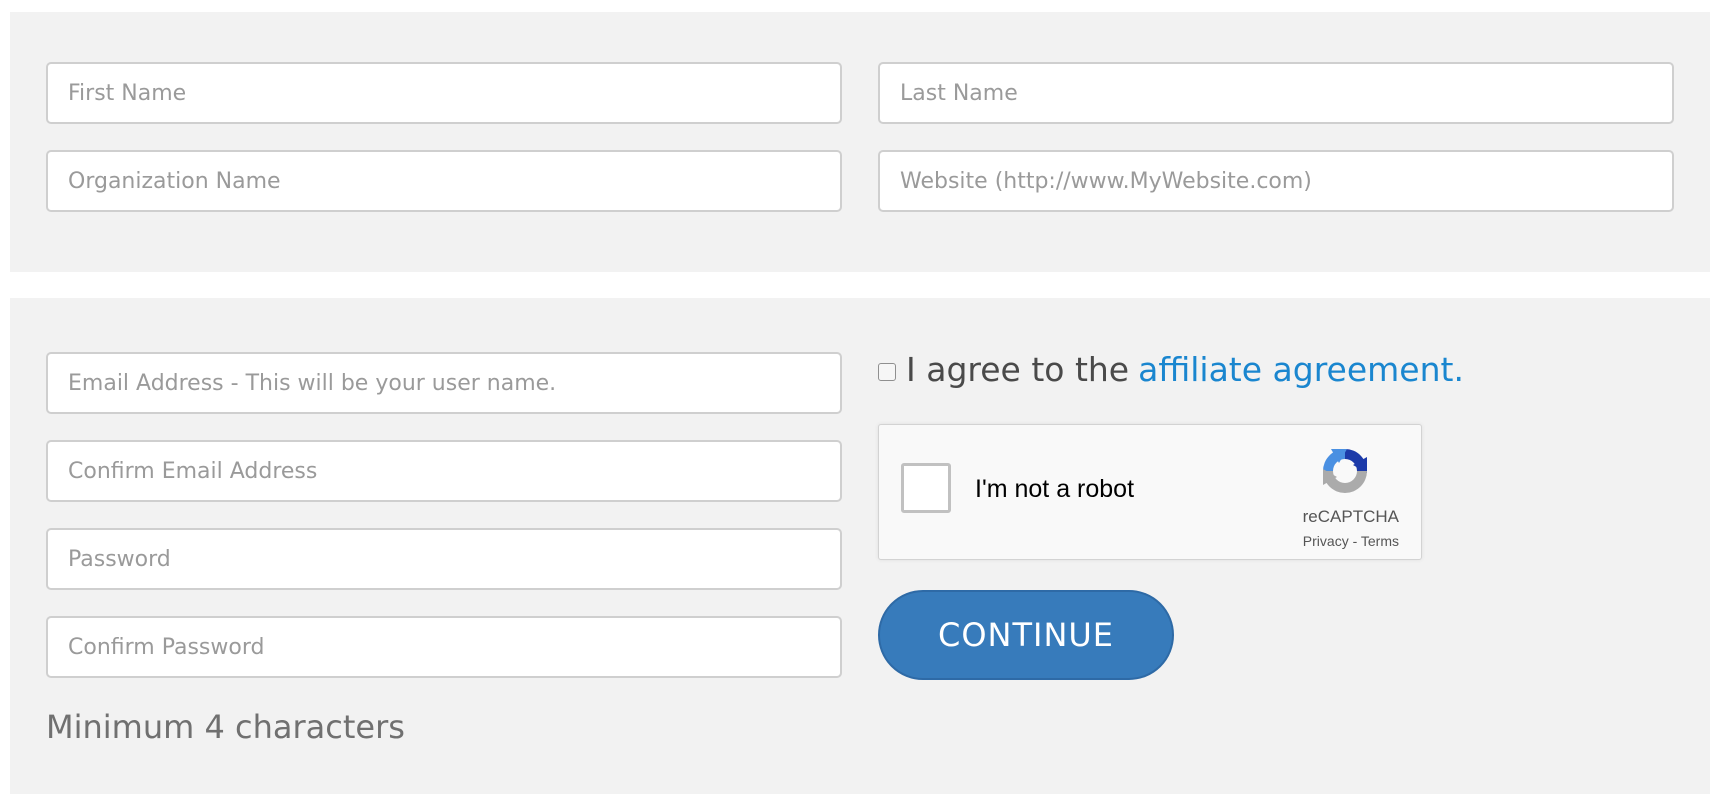  What do you see at coordinates (887, 371) in the screenshot?
I see `agreement-checkbox` at bounding box center [887, 371].